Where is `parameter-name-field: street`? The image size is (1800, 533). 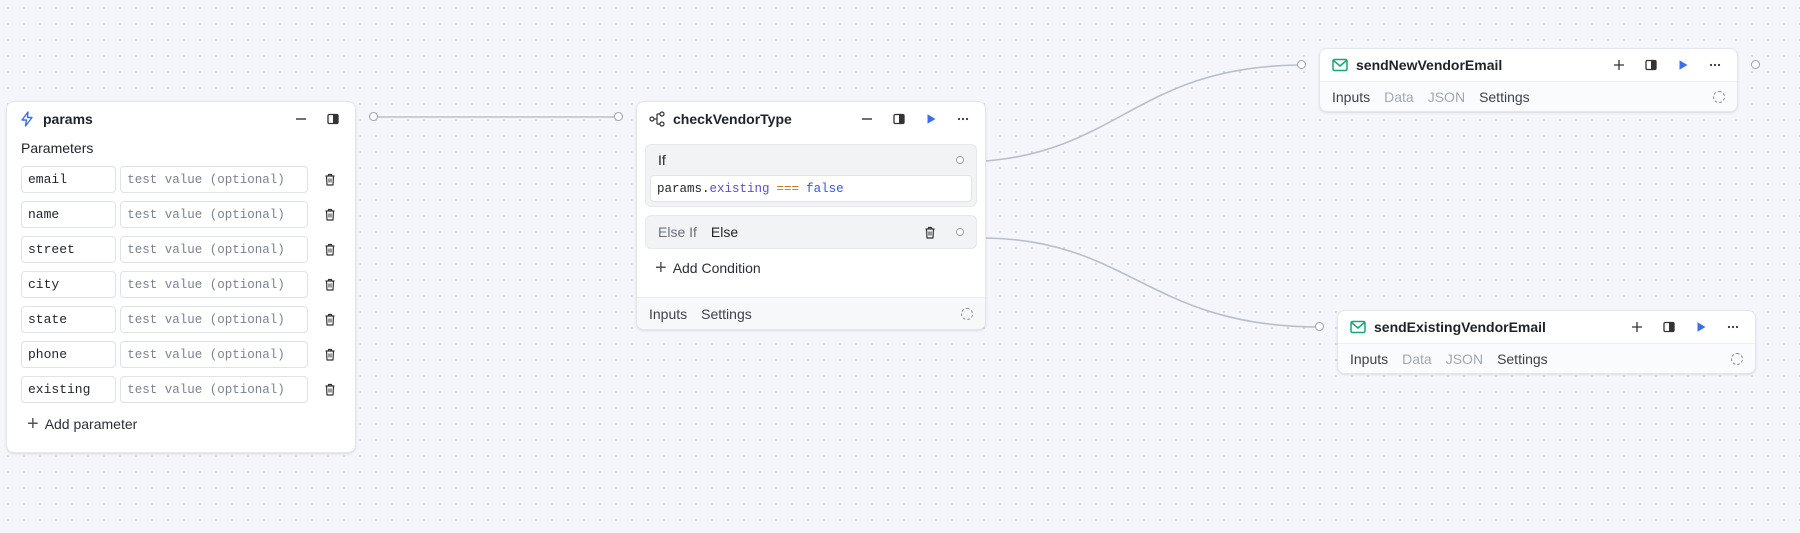
parameter-name-field: street is located at coordinates (69, 249).